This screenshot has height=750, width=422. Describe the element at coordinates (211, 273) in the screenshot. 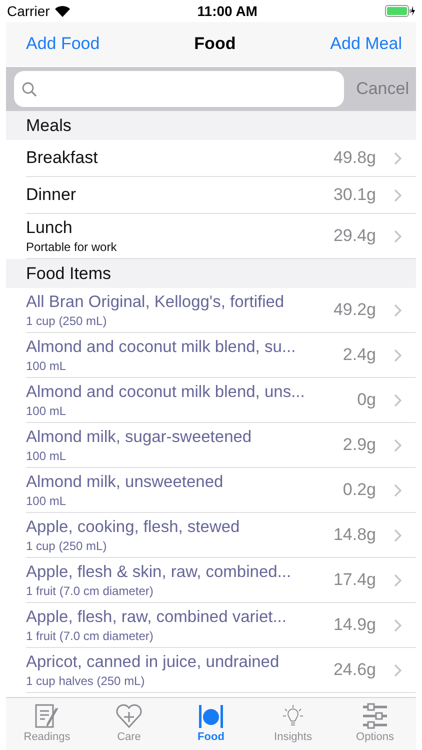

I see `section-header: Food Items` at that location.